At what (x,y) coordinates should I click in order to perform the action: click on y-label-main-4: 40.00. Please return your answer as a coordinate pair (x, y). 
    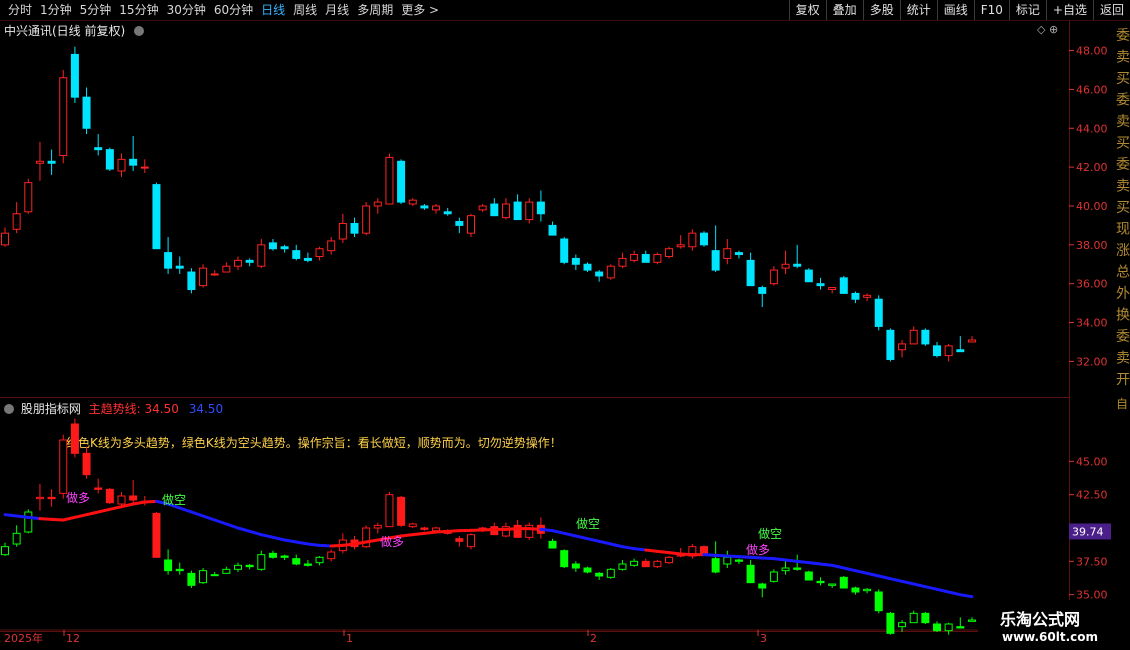
    Looking at the image, I should click on (1092, 206).